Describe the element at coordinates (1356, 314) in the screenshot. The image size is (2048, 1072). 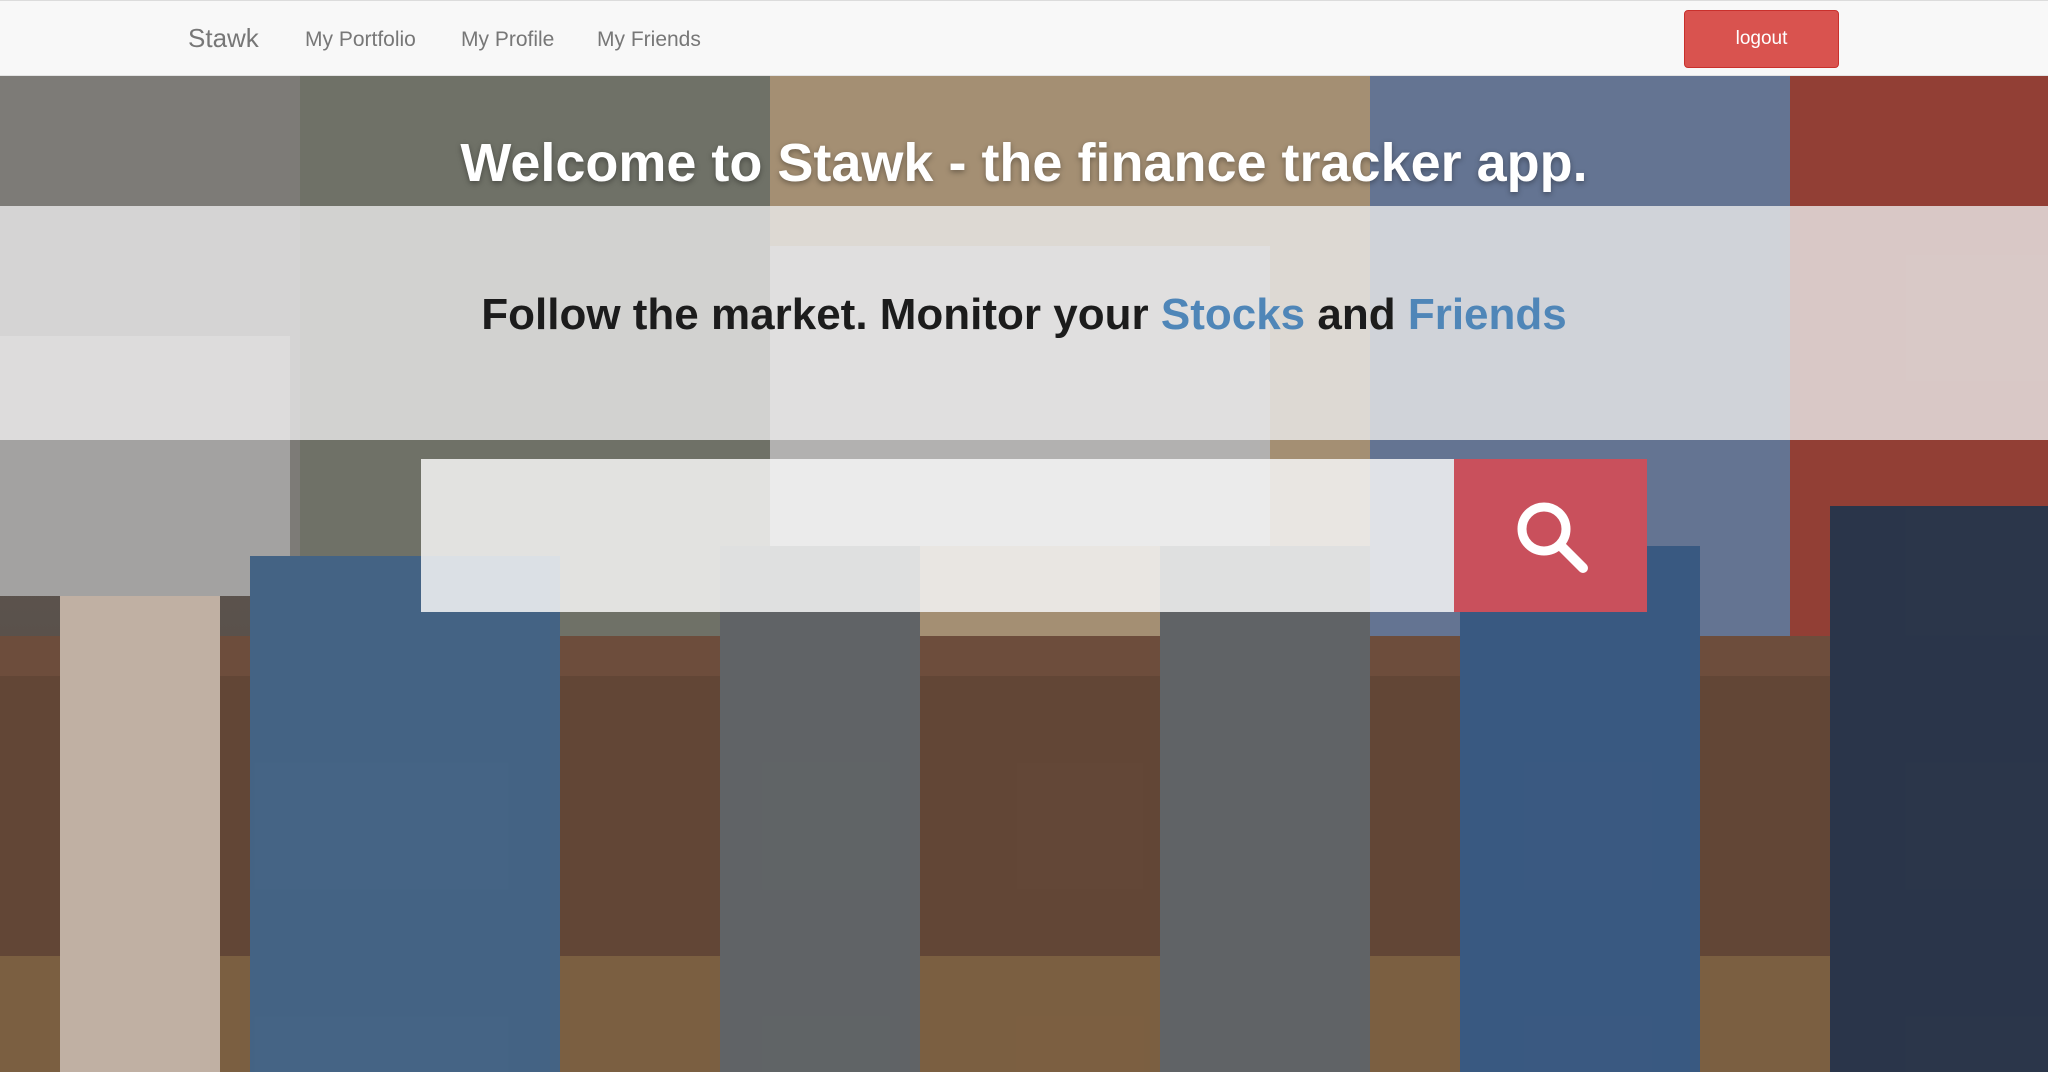
I see `tagline-and: and` at that location.